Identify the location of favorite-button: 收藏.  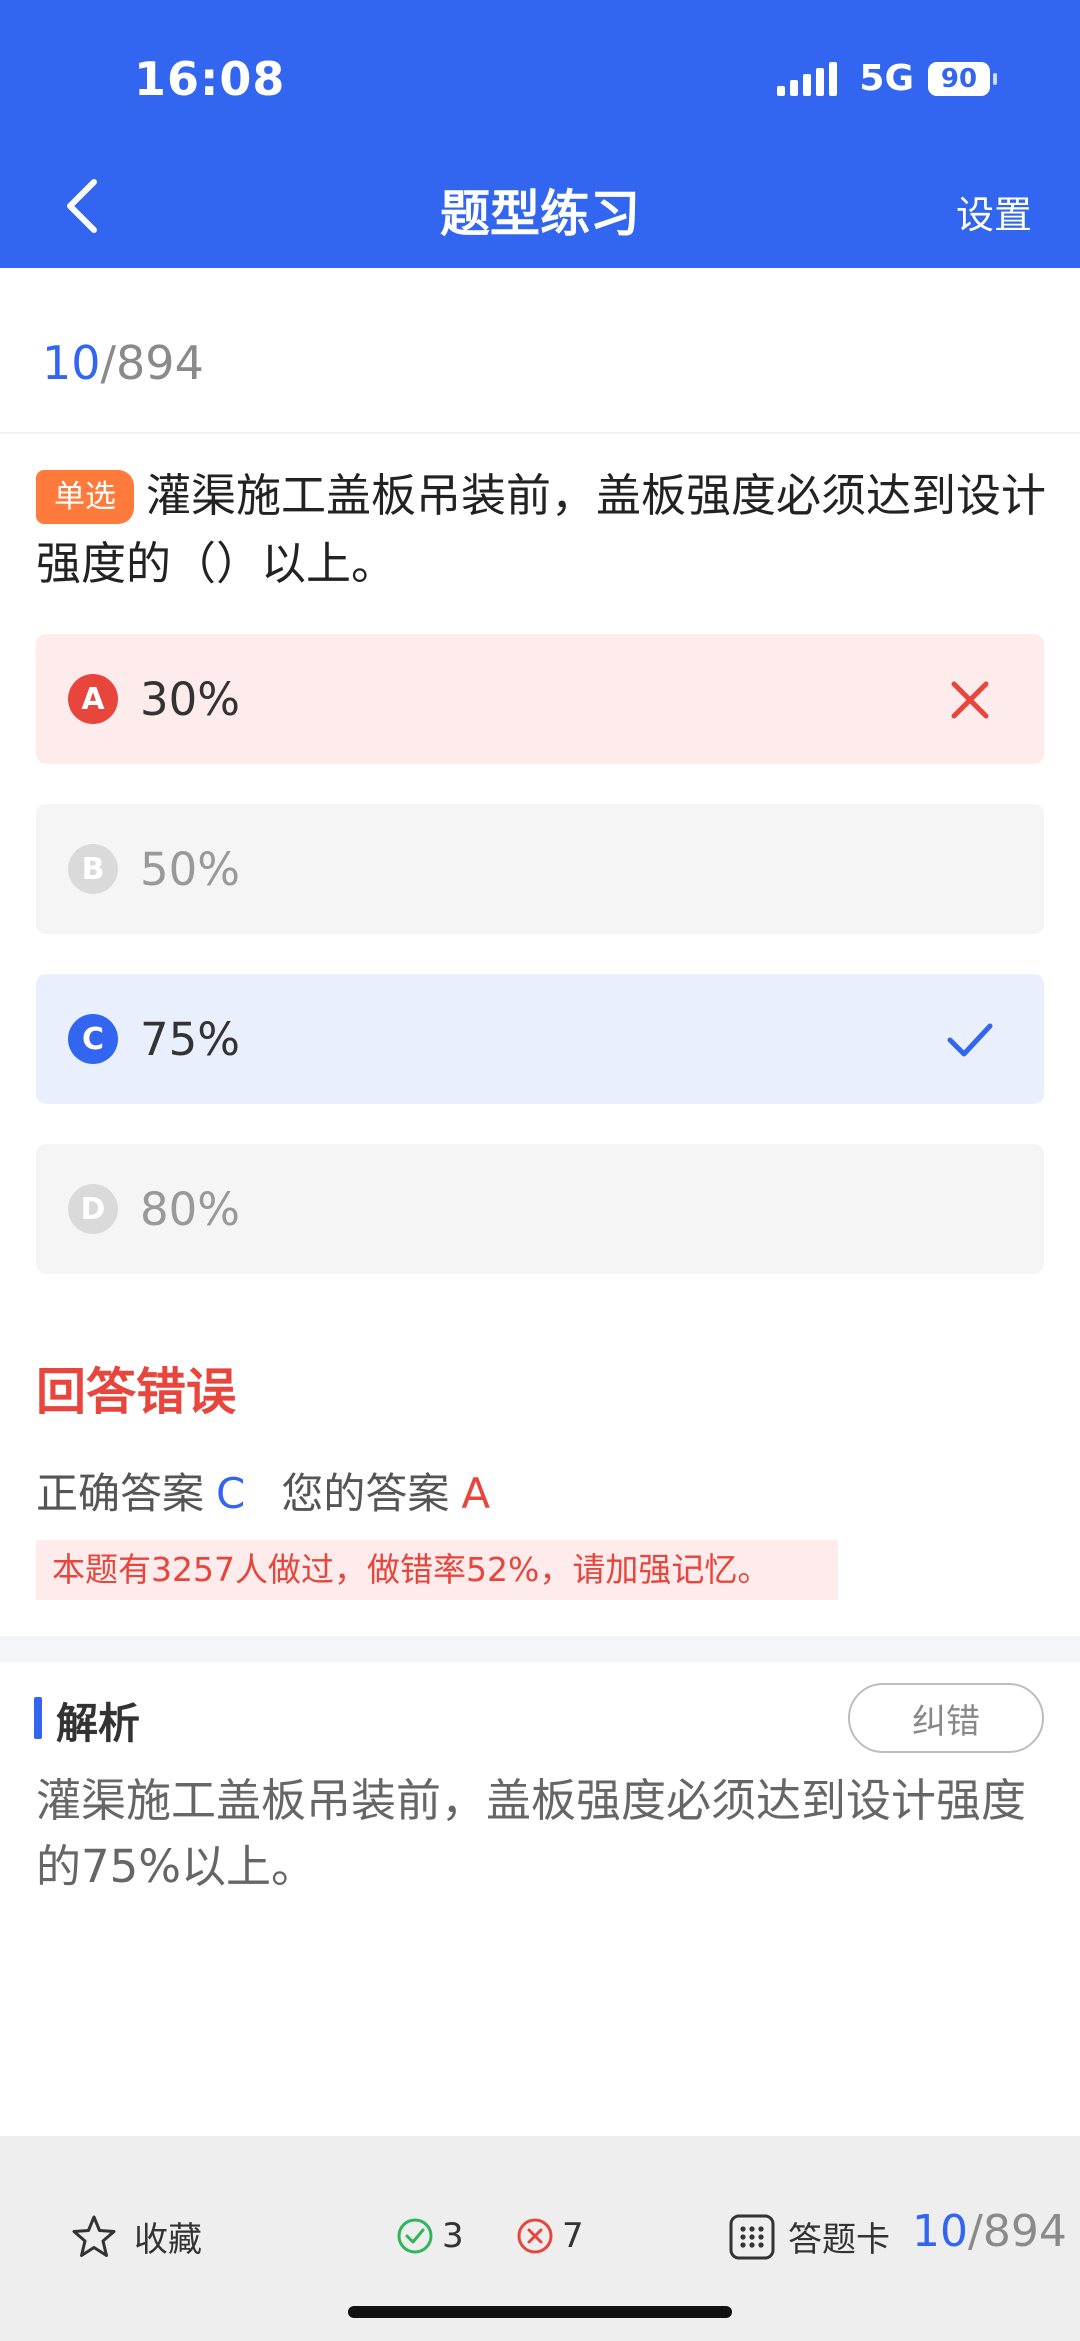
(136, 2236).